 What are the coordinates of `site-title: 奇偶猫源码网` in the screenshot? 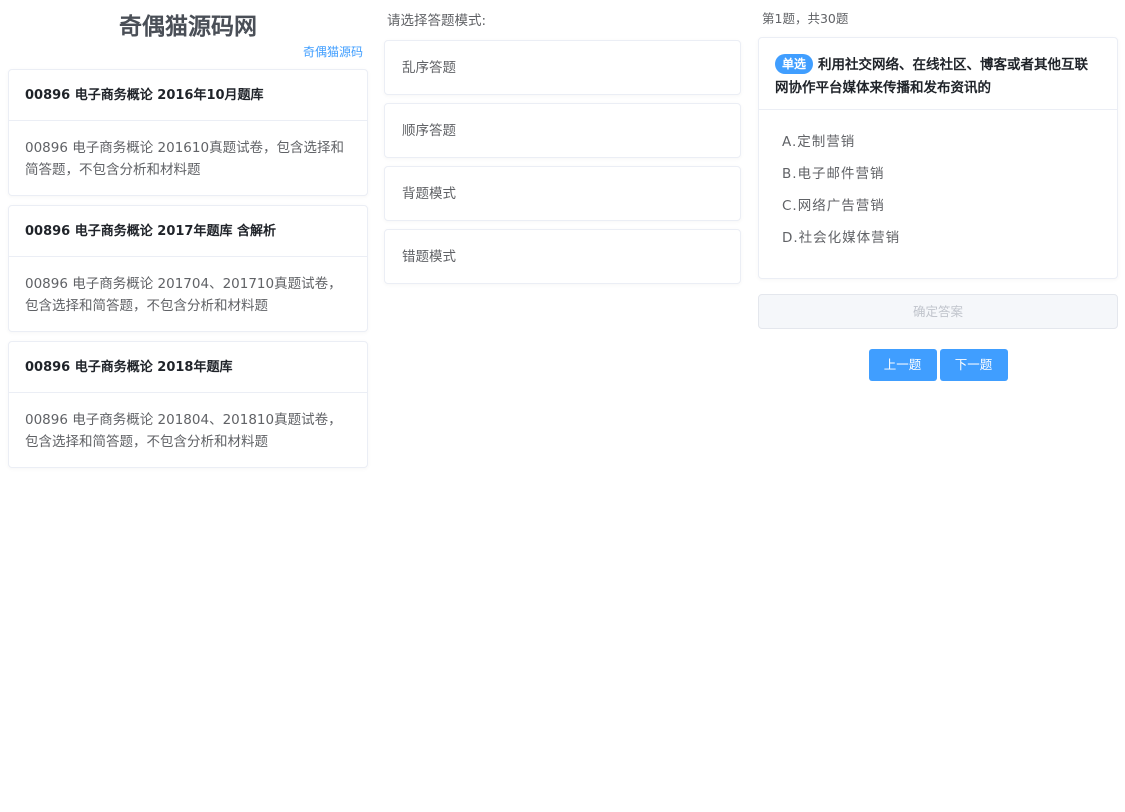 It's located at (188, 27).